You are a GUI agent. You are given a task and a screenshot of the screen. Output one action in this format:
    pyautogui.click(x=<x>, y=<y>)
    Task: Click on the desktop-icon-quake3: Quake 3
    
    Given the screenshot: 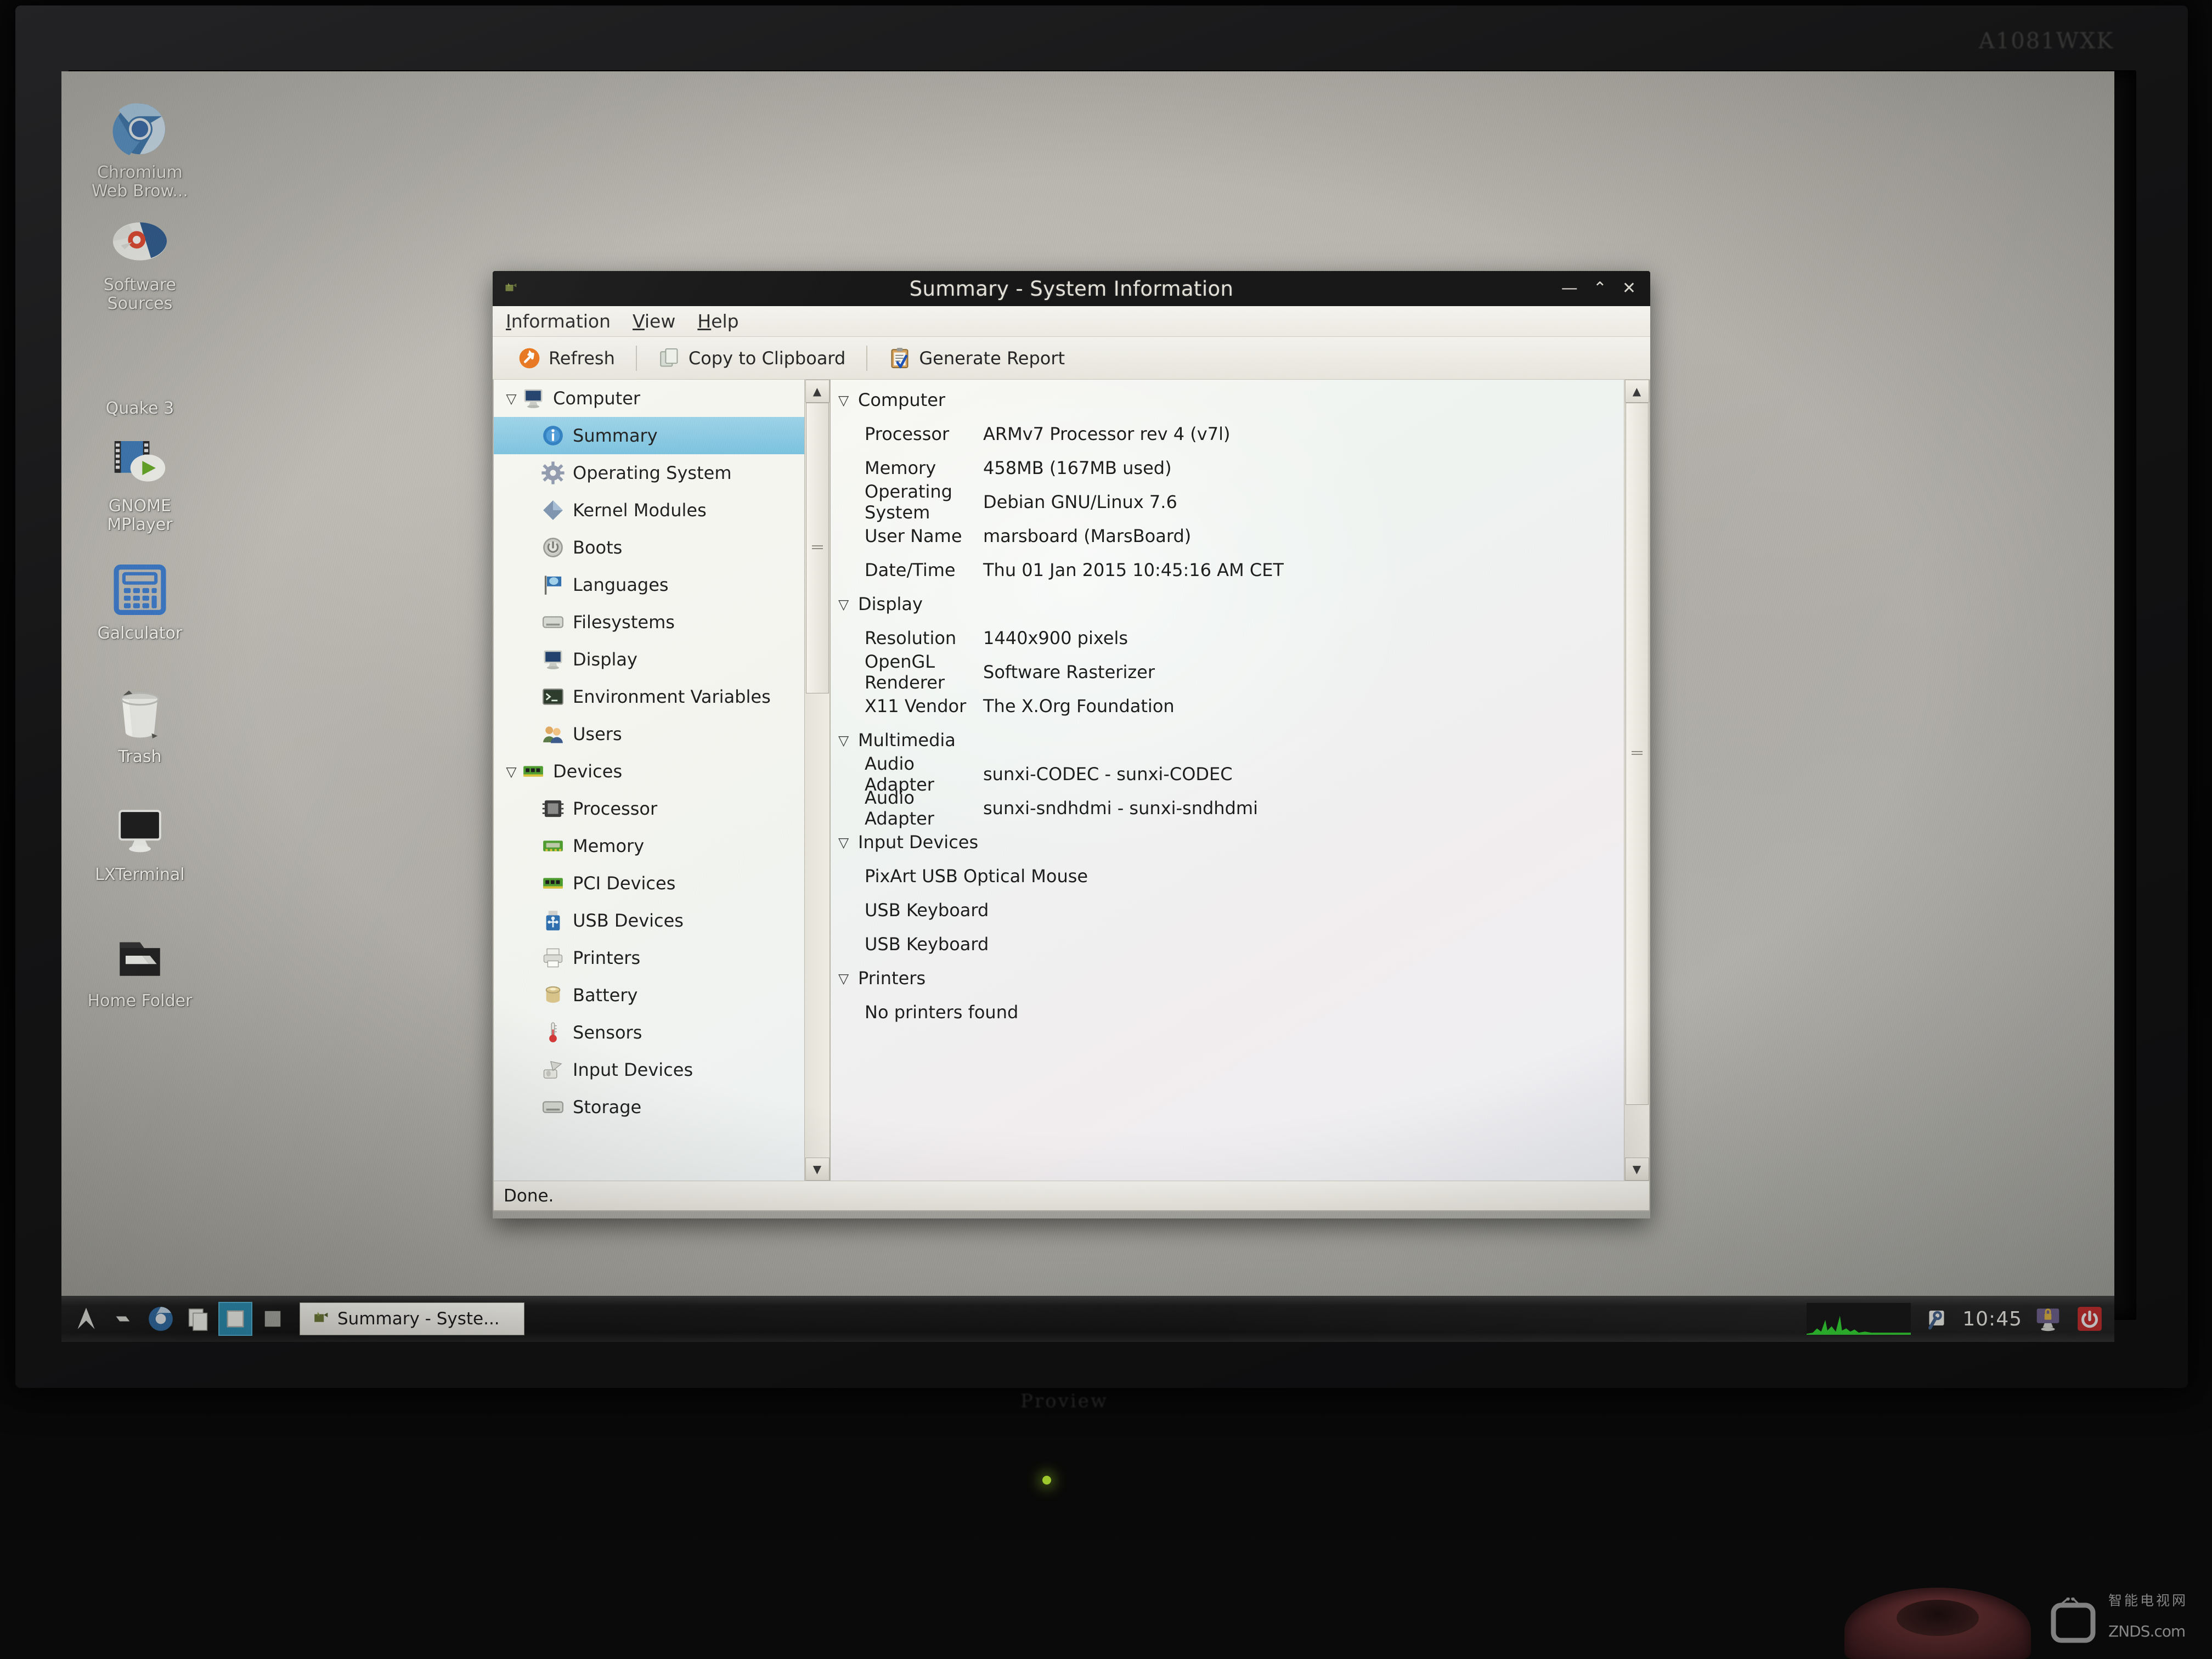 What is the action you would take?
    pyautogui.click(x=140, y=376)
    